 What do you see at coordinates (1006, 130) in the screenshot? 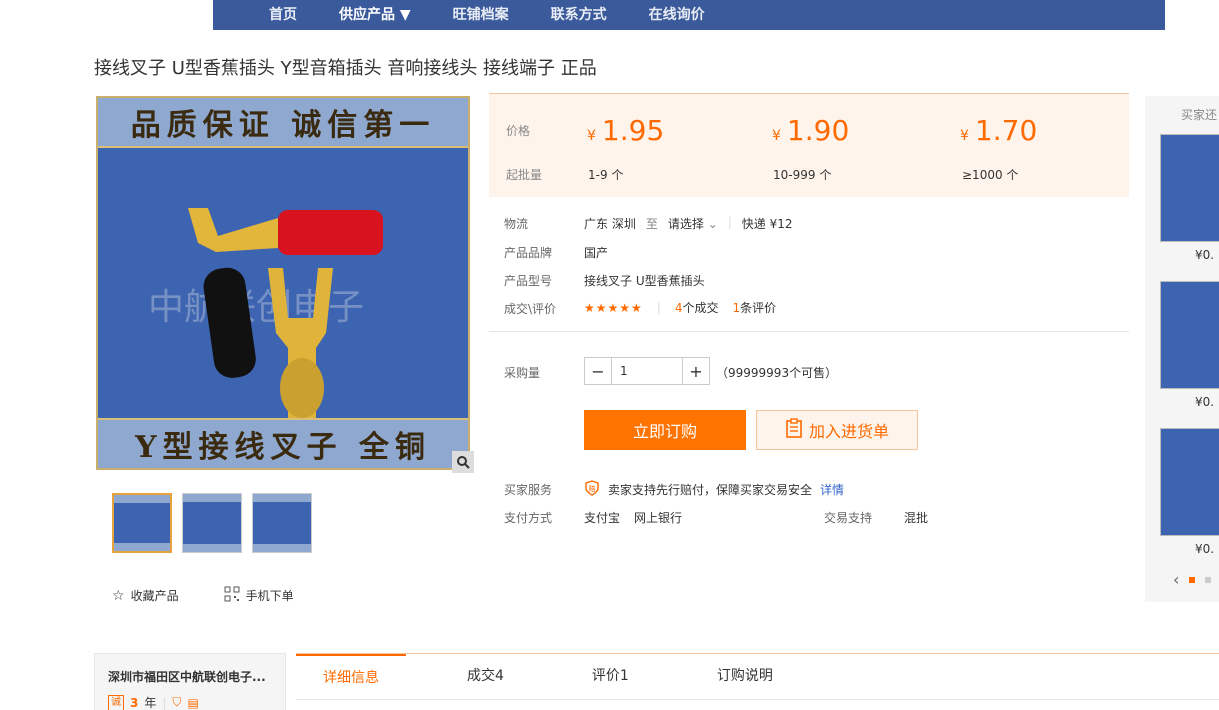
I see `price-value: 1.70` at bounding box center [1006, 130].